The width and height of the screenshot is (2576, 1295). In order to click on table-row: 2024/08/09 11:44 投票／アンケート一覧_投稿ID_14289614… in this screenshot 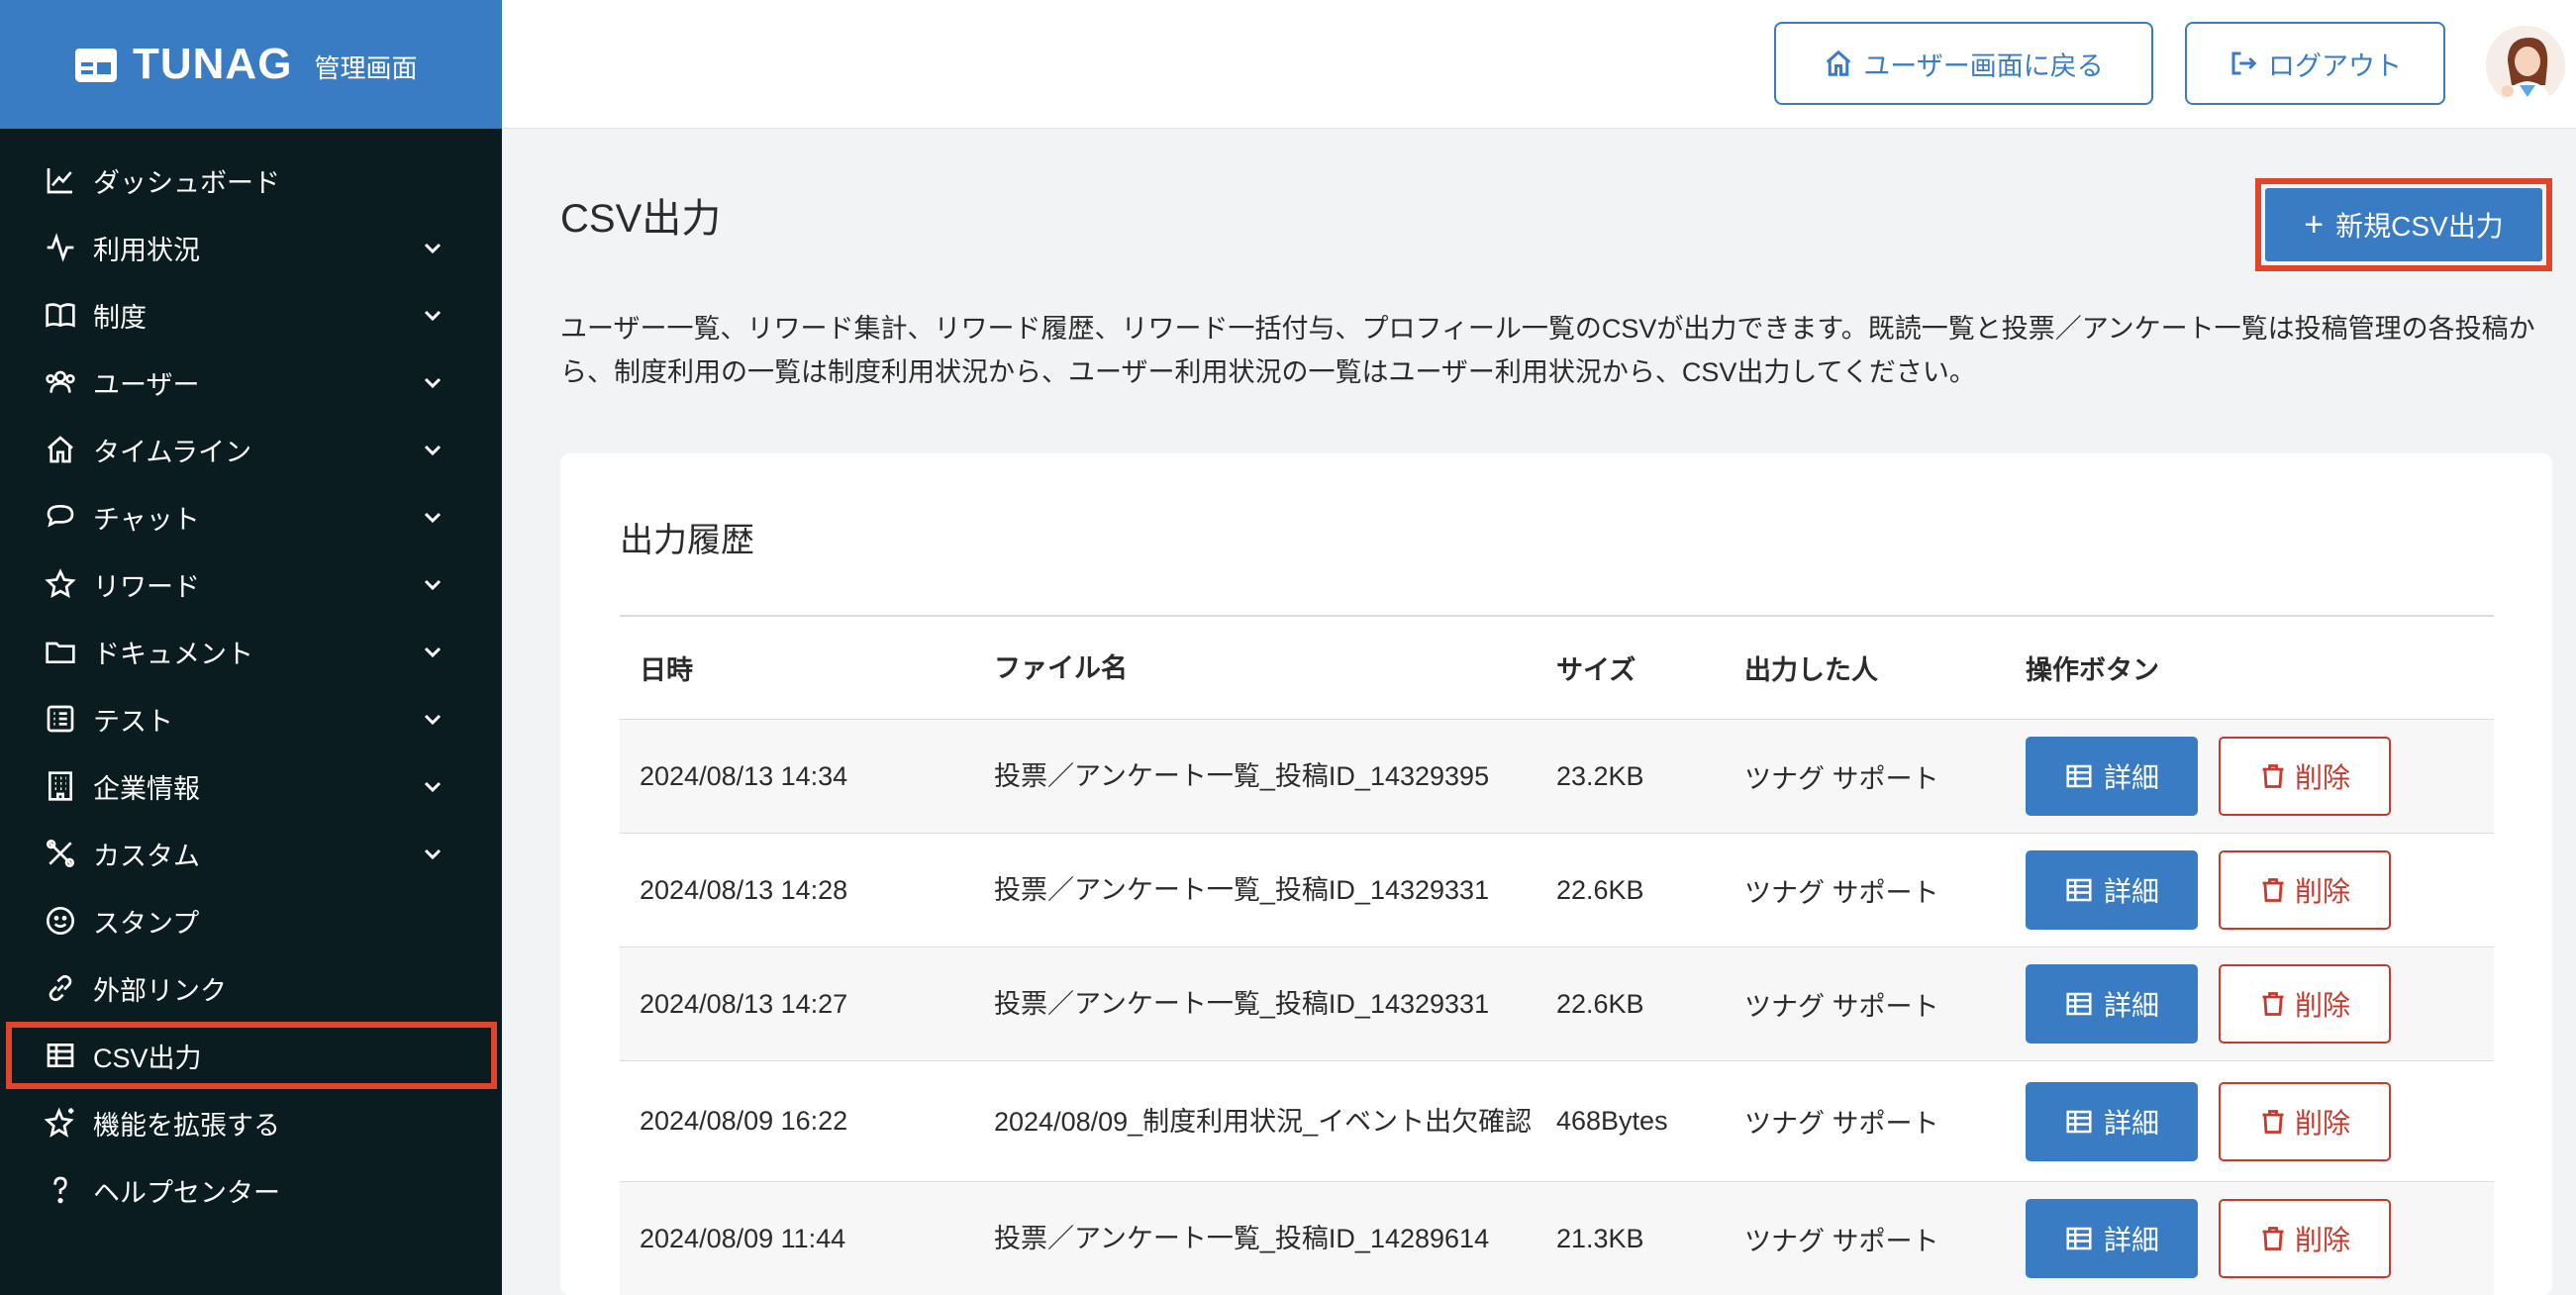, I will do `click(1557, 1238)`.